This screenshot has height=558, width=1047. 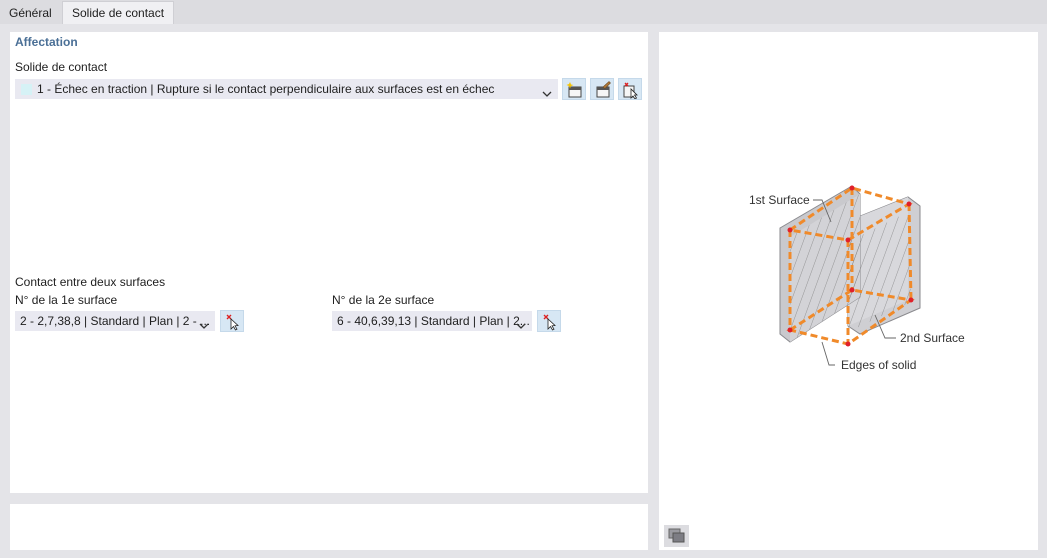 What do you see at coordinates (26, 89) in the screenshot?
I see `color-swatch` at bounding box center [26, 89].